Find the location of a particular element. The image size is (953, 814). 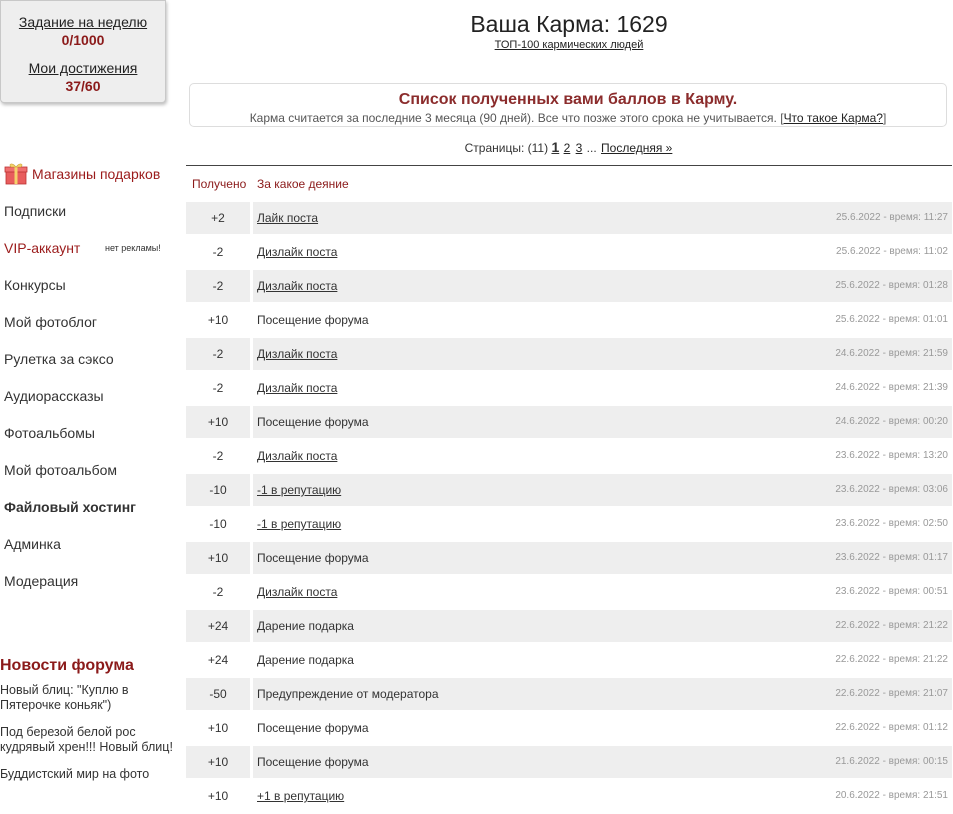

row-time: 20.6.2022 - время: 21:51 is located at coordinates (891, 795).